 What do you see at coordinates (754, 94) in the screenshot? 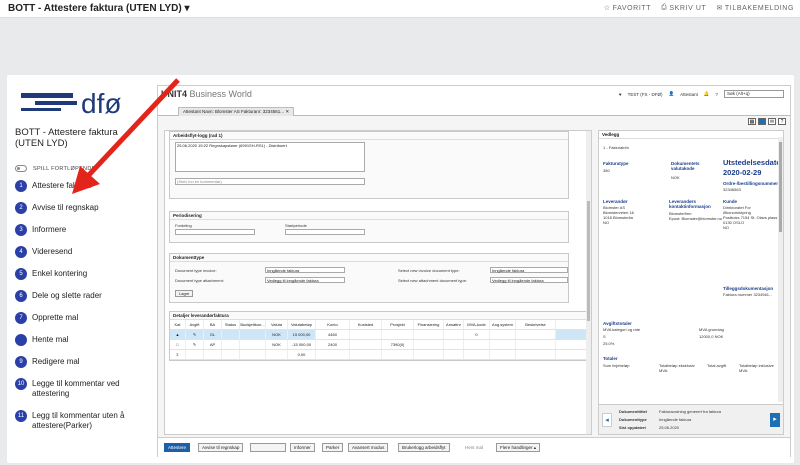
I see `search-input: Søk (Alt+q)` at bounding box center [754, 94].